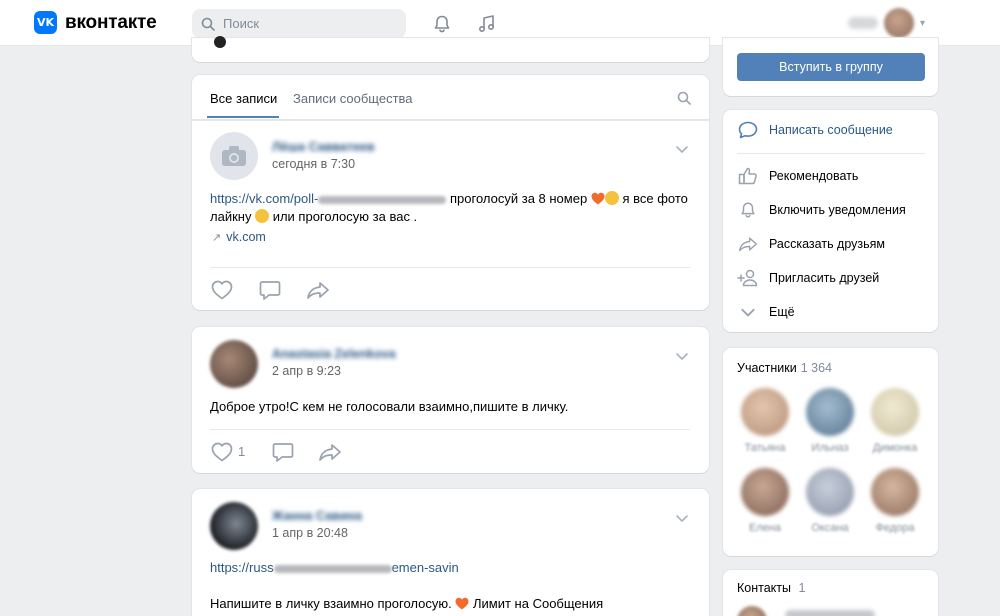  I want to click on music-icon, so click(487, 24).